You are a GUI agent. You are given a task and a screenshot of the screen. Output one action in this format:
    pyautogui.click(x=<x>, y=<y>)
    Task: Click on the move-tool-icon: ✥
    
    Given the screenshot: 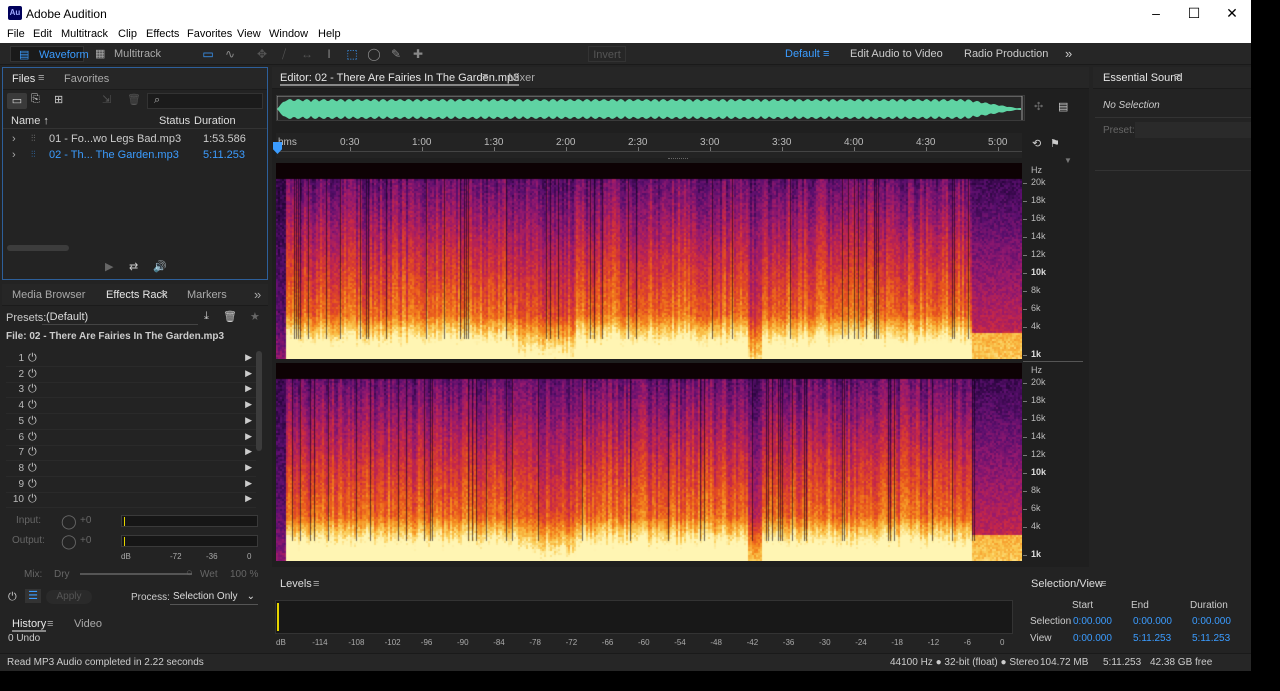 What is the action you would take?
    pyautogui.click(x=262, y=54)
    